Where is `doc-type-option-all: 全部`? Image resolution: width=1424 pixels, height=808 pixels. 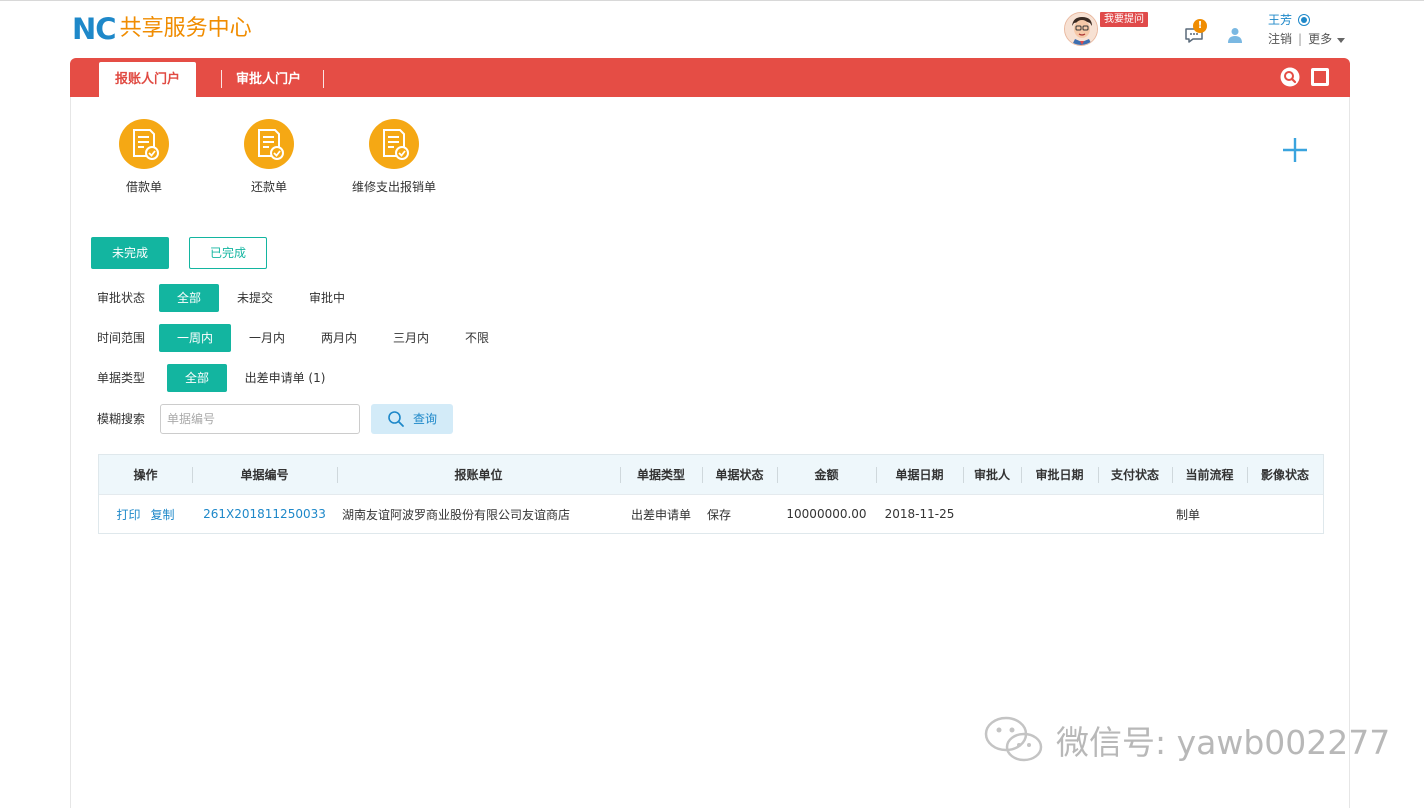 doc-type-option-all: 全部 is located at coordinates (197, 378).